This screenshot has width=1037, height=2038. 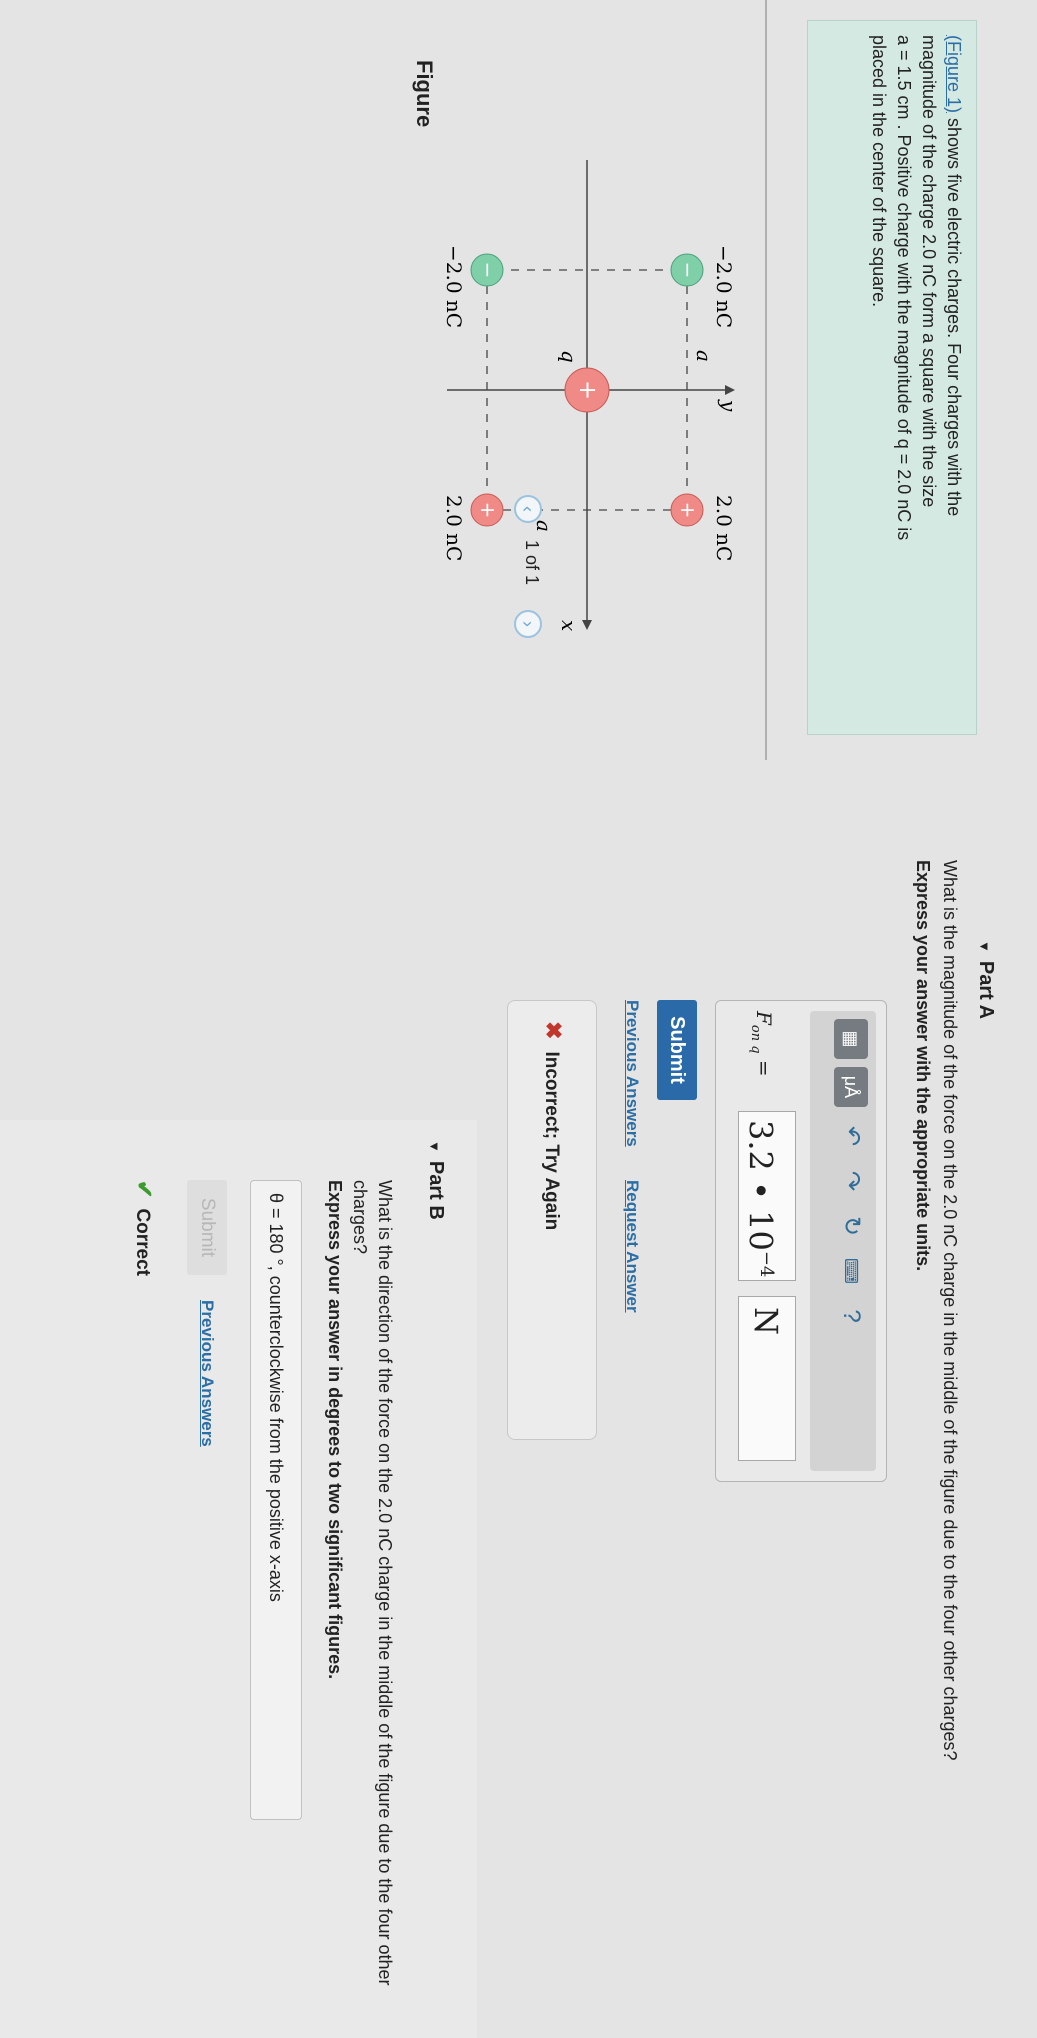 I want to click on force-symbol: F, so click(x=764, y=1018).